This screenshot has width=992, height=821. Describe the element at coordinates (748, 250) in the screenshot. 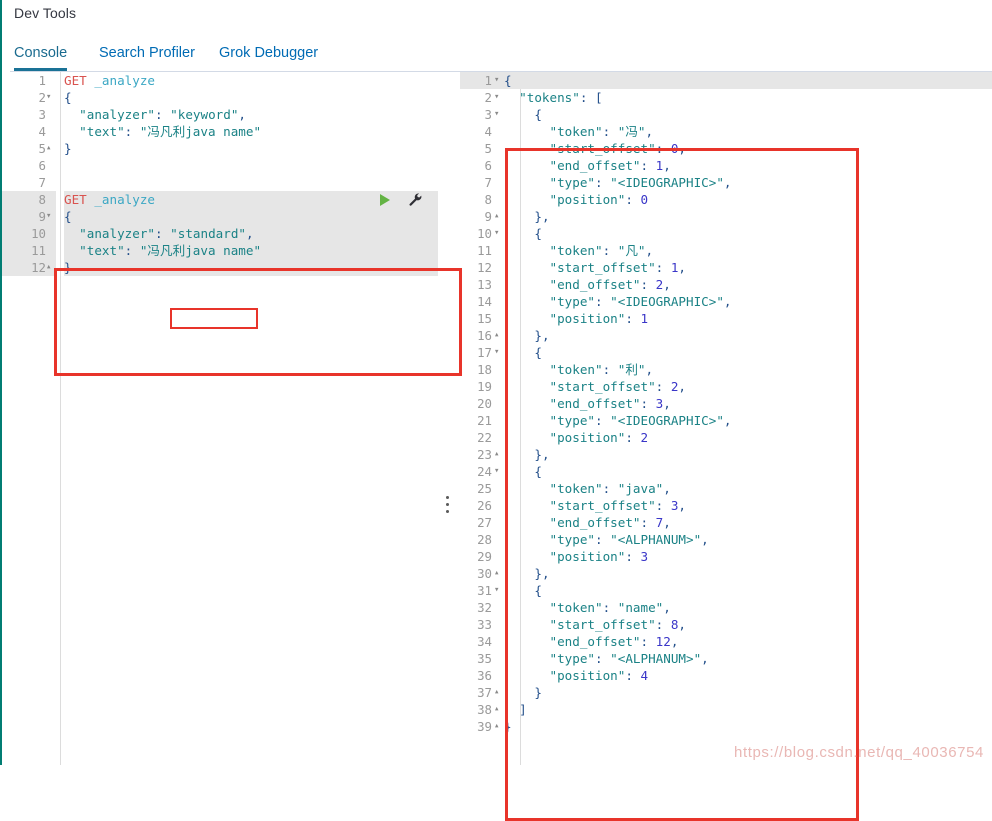

I see `code-line: "token": "凡",` at that location.